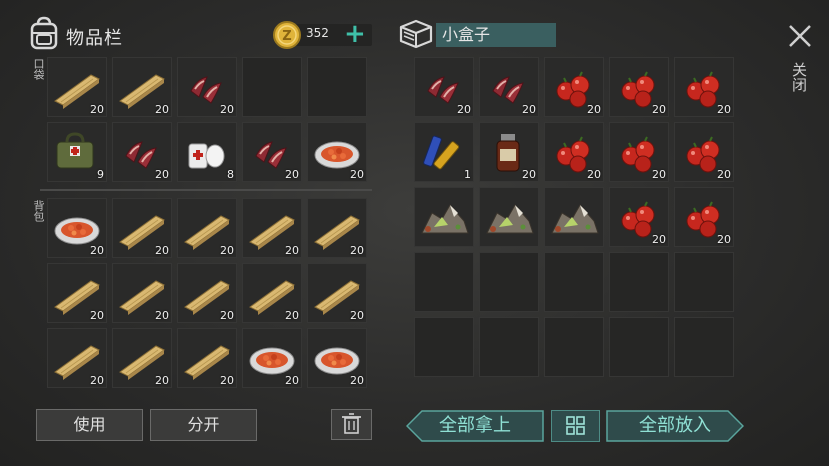 The image size is (829, 466). I want to click on take-all-label: 全部拿上, so click(475, 425).